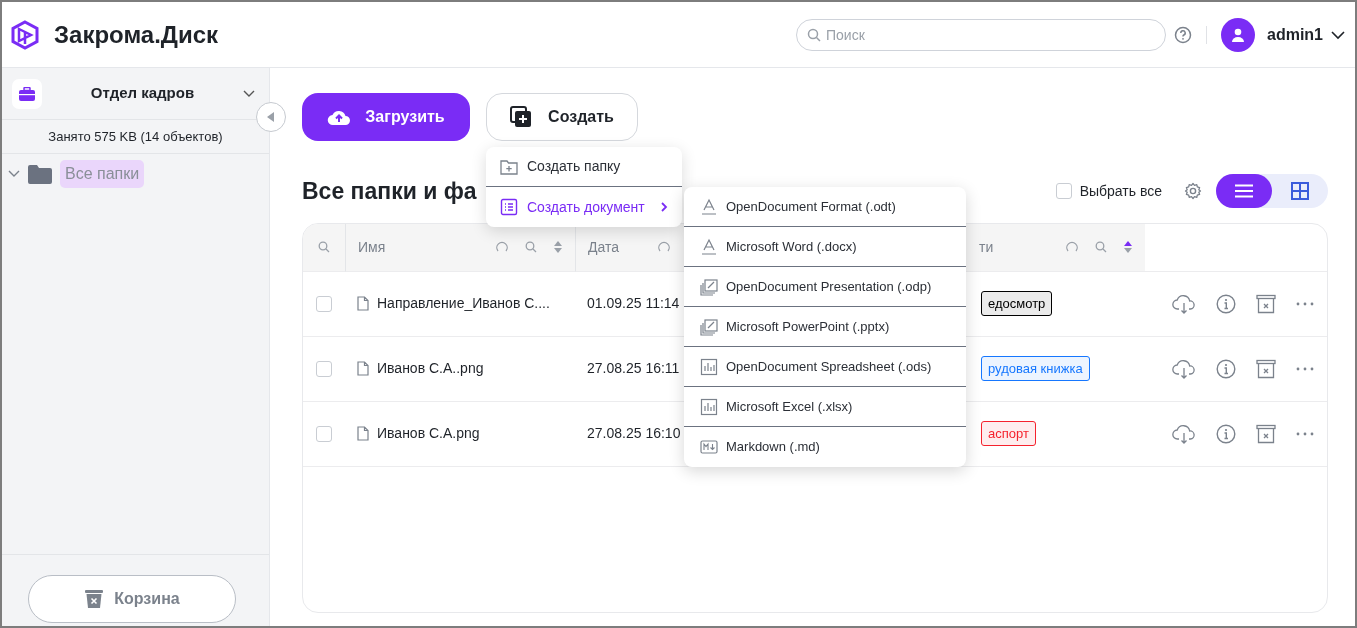  I want to click on menu-item: OpenDocument Spreadsheet (.ods), so click(825, 367).